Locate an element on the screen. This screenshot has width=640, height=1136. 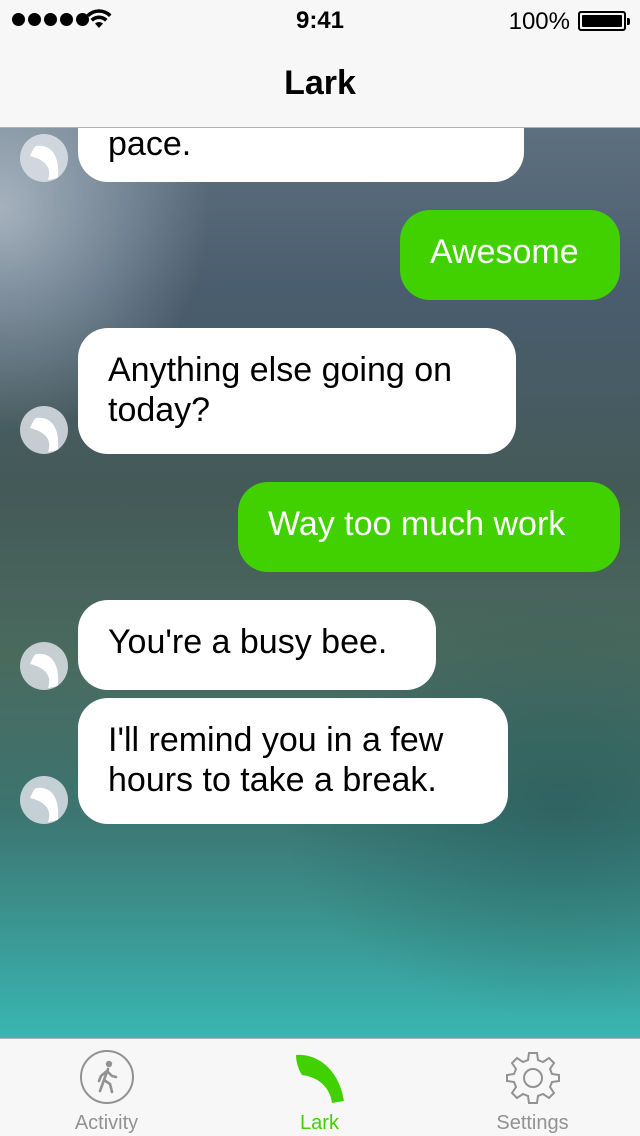
status-bar: 9:41 100% is located at coordinates (320, 20).